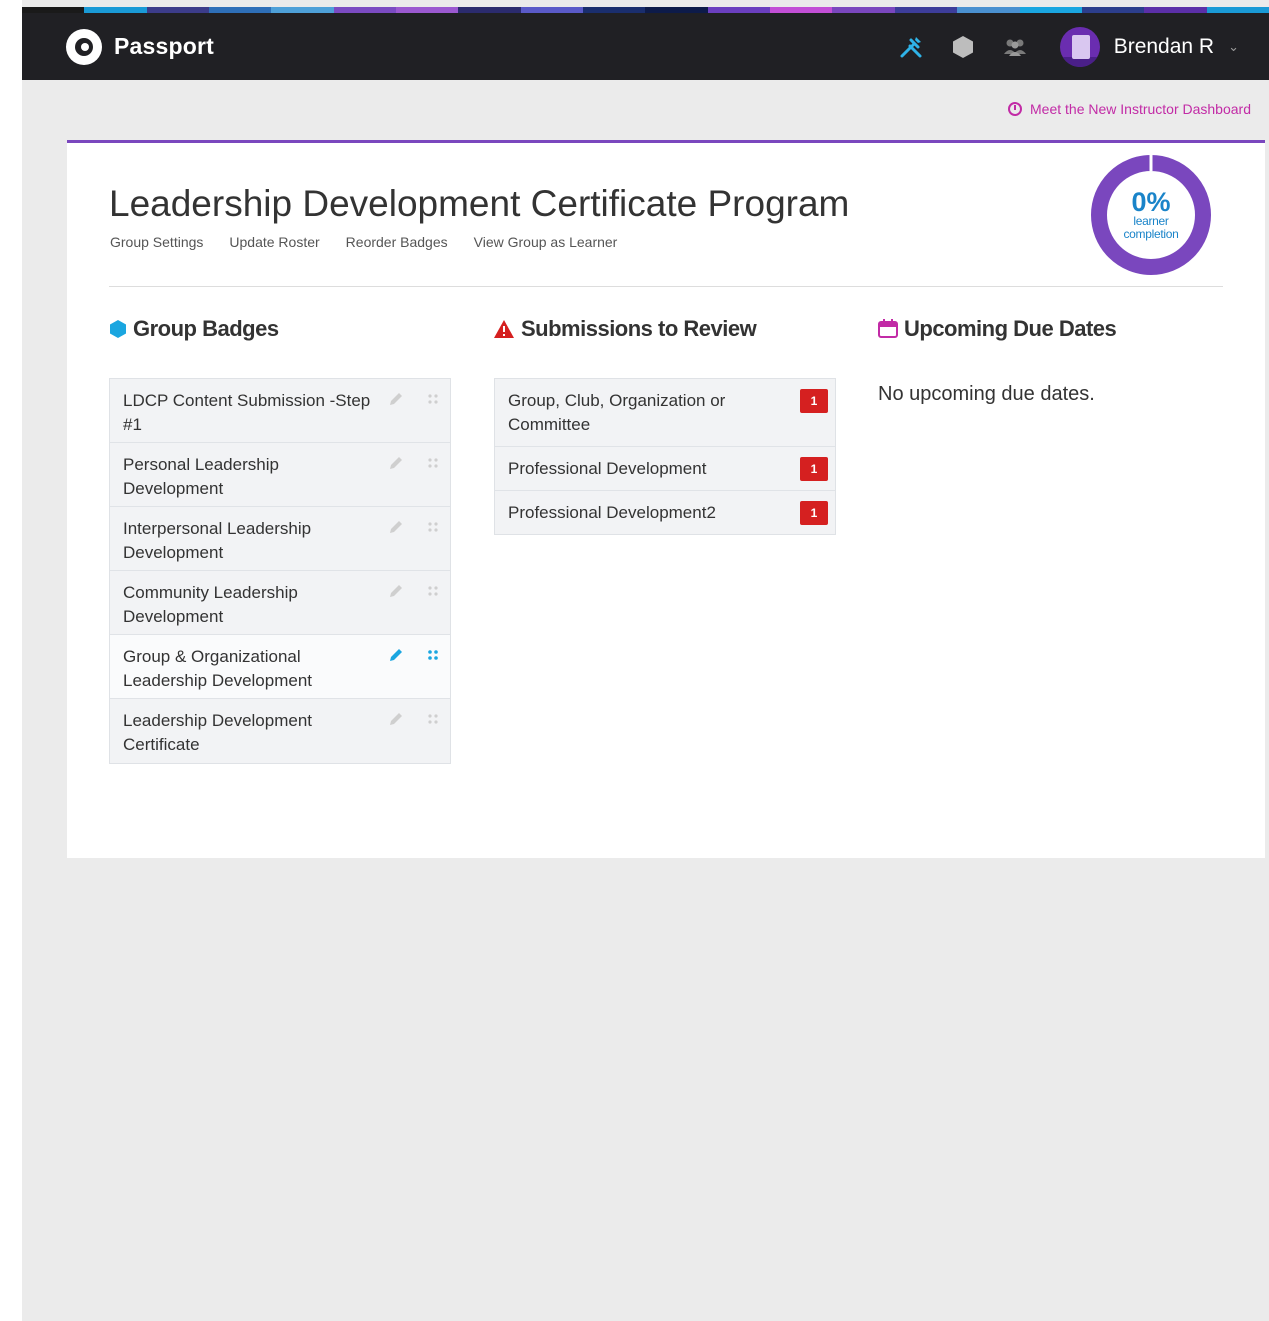 Image resolution: width=1269 pixels, height=1321 pixels. What do you see at coordinates (84, 46) in the screenshot?
I see `passport-logo-icon` at bounding box center [84, 46].